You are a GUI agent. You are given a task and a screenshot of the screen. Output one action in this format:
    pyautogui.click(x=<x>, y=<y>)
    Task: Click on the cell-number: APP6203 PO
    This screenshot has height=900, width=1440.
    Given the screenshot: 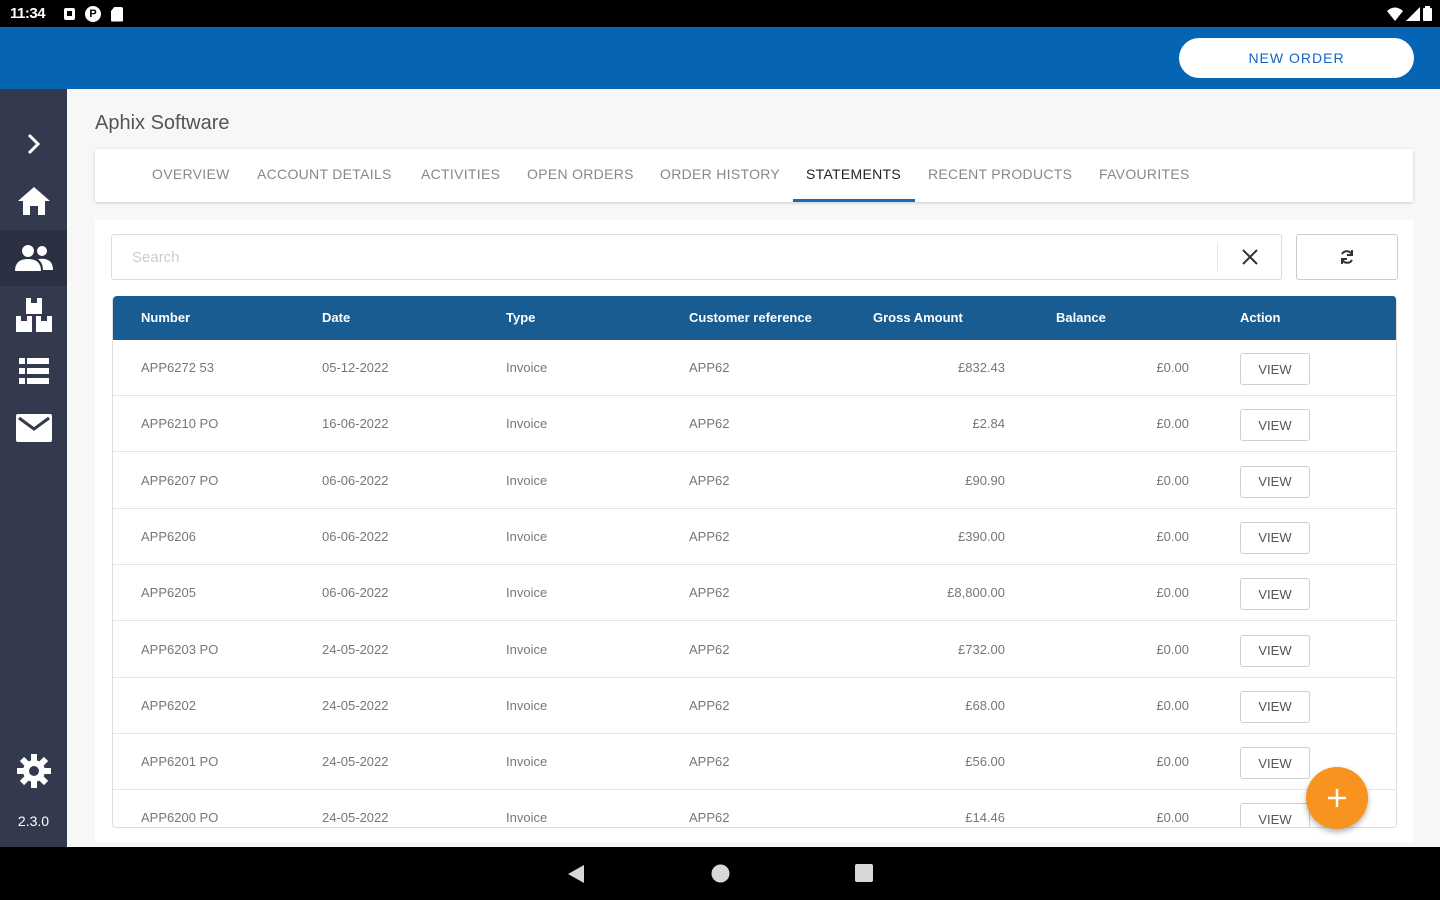 What is the action you would take?
    pyautogui.click(x=180, y=649)
    